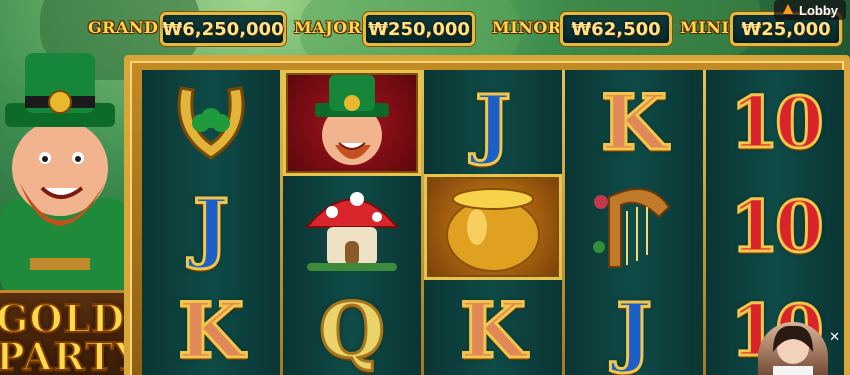 The height and width of the screenshot is (375, 850). I want to click on leprechaun-mascot, so click(70, 173).